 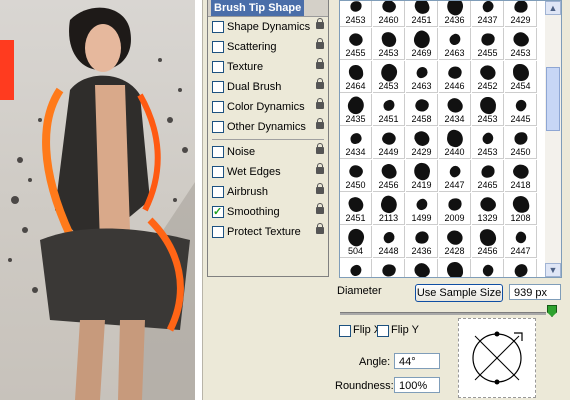 What do you see at coordinates (268, 67) in the screenshot?
I see `brush-option-texture: Texture` at bounding box center [268, 67].